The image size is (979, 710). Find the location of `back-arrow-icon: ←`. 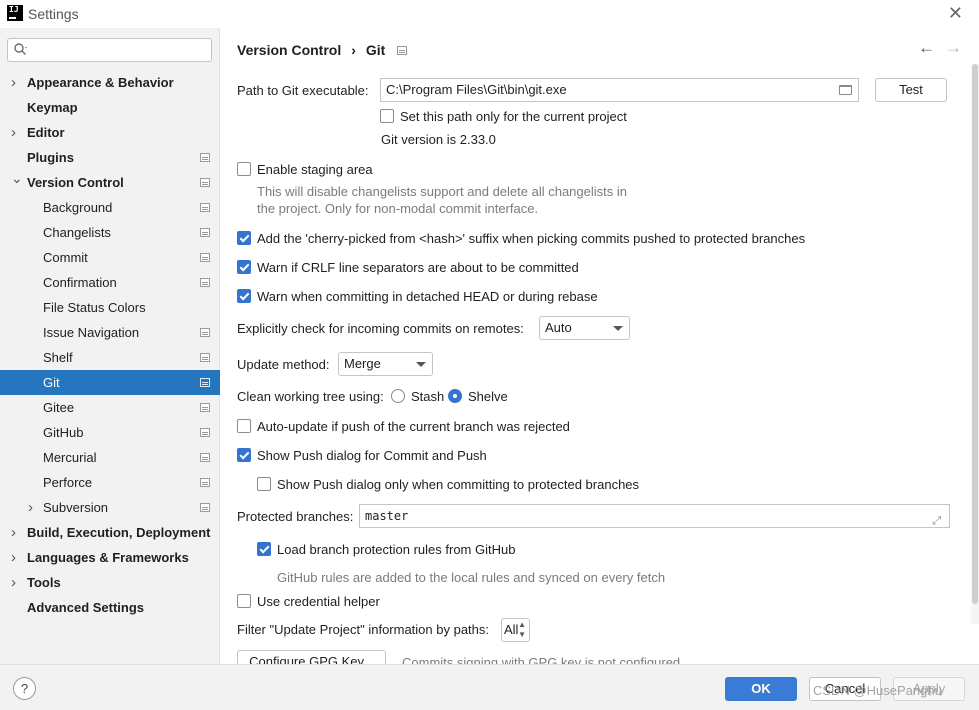

back-arrow-icon: ← is located at coordinates (926, 48).